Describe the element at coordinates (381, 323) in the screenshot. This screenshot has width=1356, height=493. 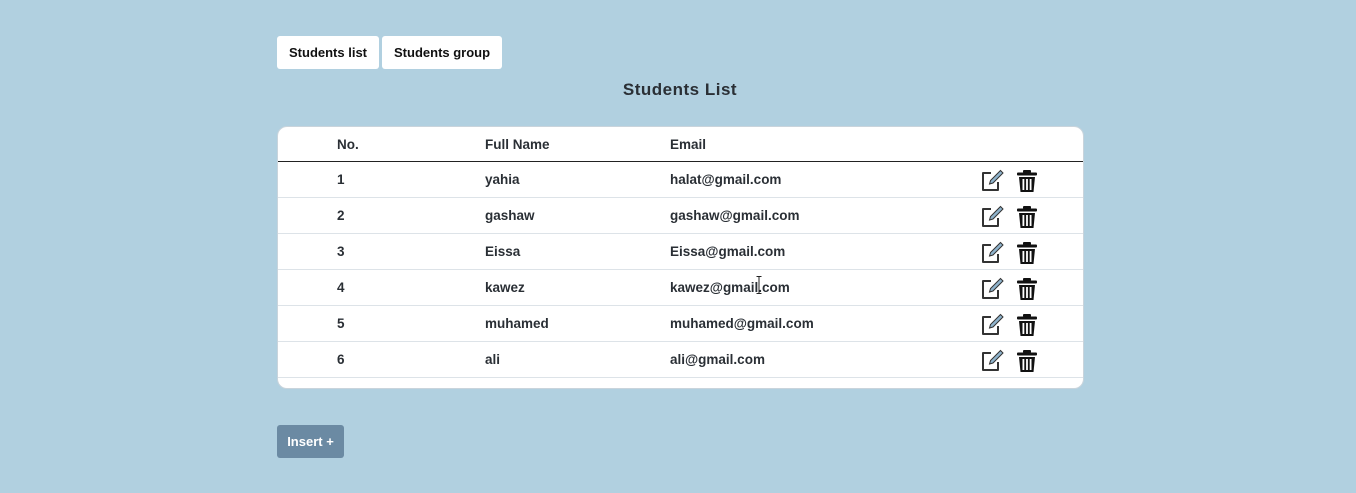
I see `cell-no: 5` at that location.